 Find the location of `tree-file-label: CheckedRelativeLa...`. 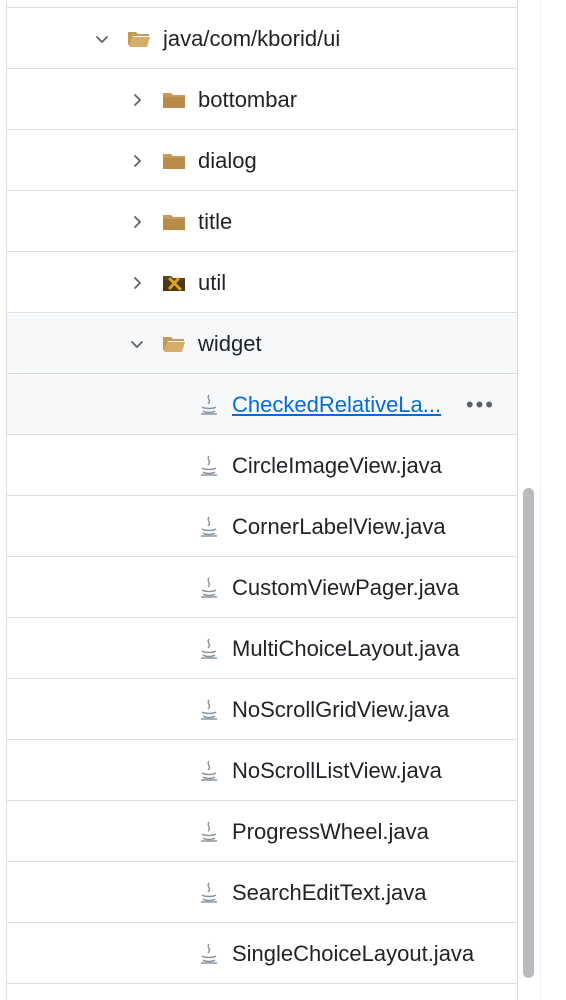

tree-file-label: CheckedRelativeLa... is located at coordinates (336, 405).